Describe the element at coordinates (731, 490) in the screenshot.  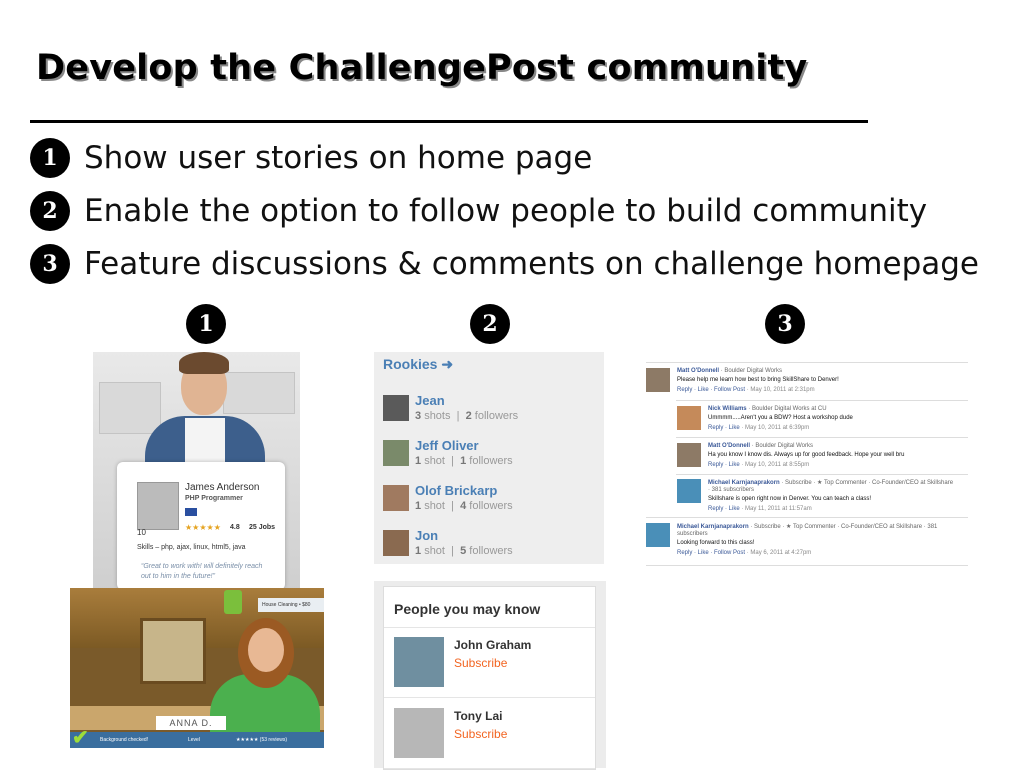
I see `comment-subscribers: · 381 subscribers` at that location.